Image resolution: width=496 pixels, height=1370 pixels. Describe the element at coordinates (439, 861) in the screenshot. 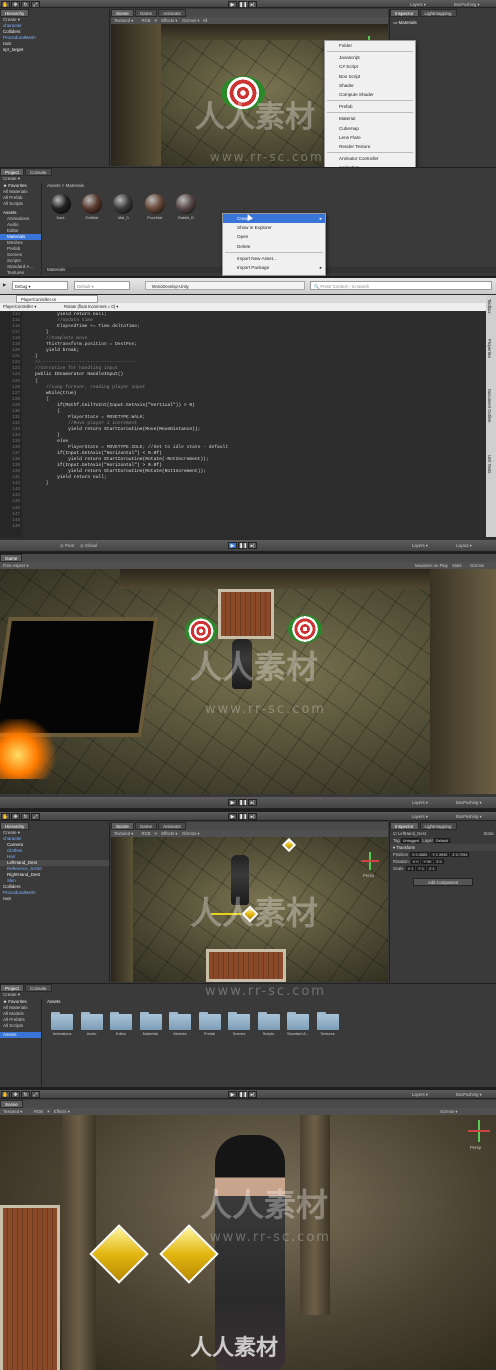

I see `rot-z-field: Z 0` at that location.